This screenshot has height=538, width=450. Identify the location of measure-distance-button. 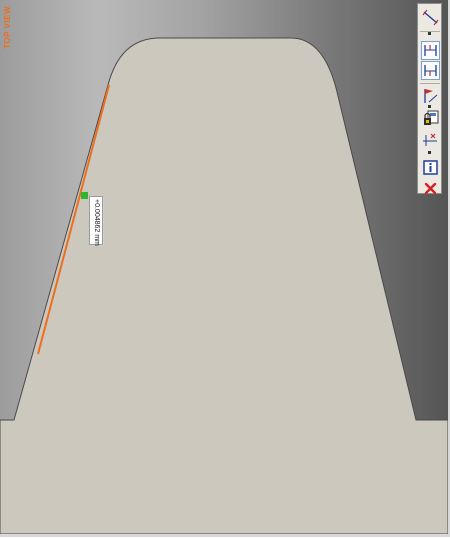
(430, 17).